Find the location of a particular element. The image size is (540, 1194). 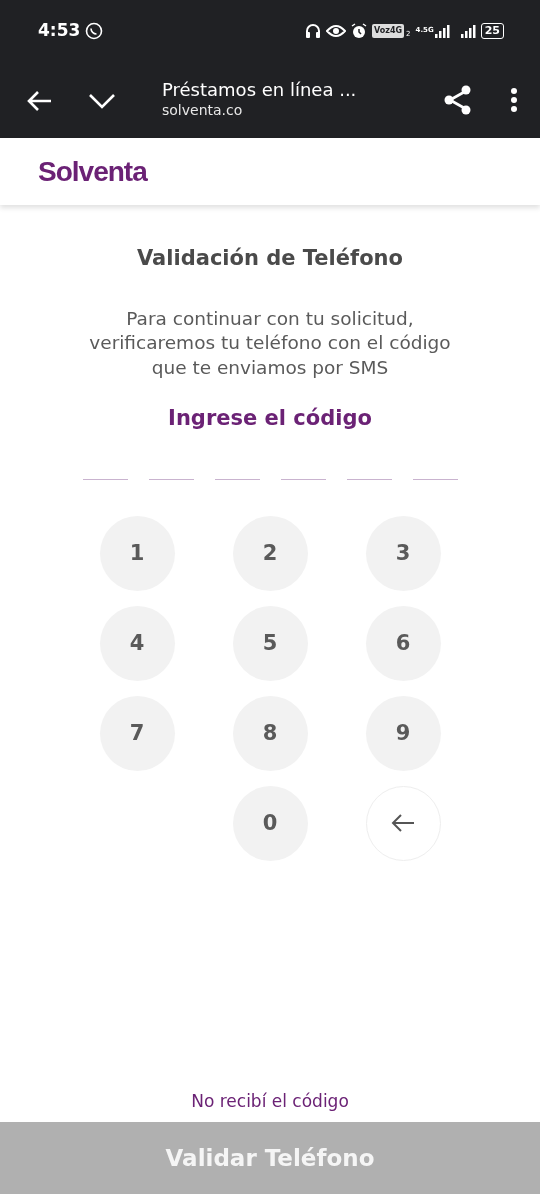

back-button is located at coordinates (39, 100).